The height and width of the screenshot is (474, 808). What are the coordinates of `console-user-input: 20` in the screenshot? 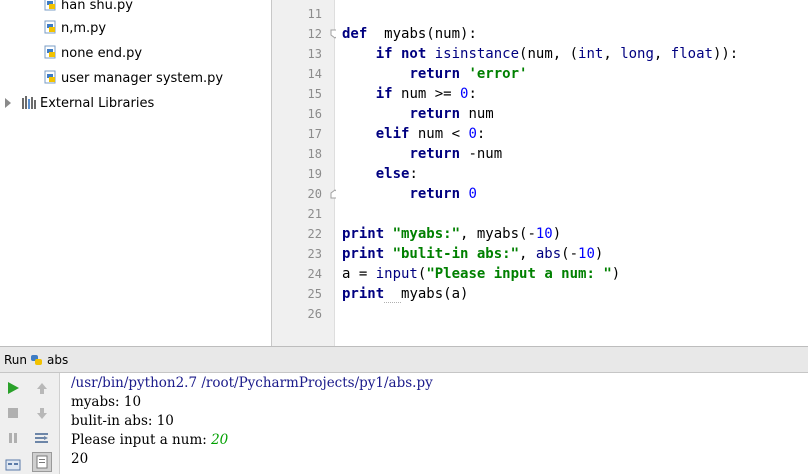 It's located at (220, 440).